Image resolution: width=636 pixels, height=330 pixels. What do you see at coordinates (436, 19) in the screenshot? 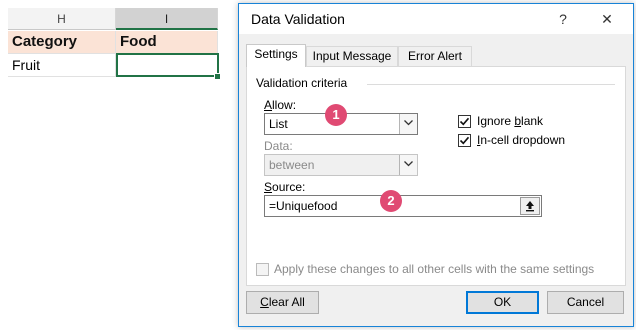
I see `title-bar: Data Validation ? ✕` at bounding box center [436, 19].